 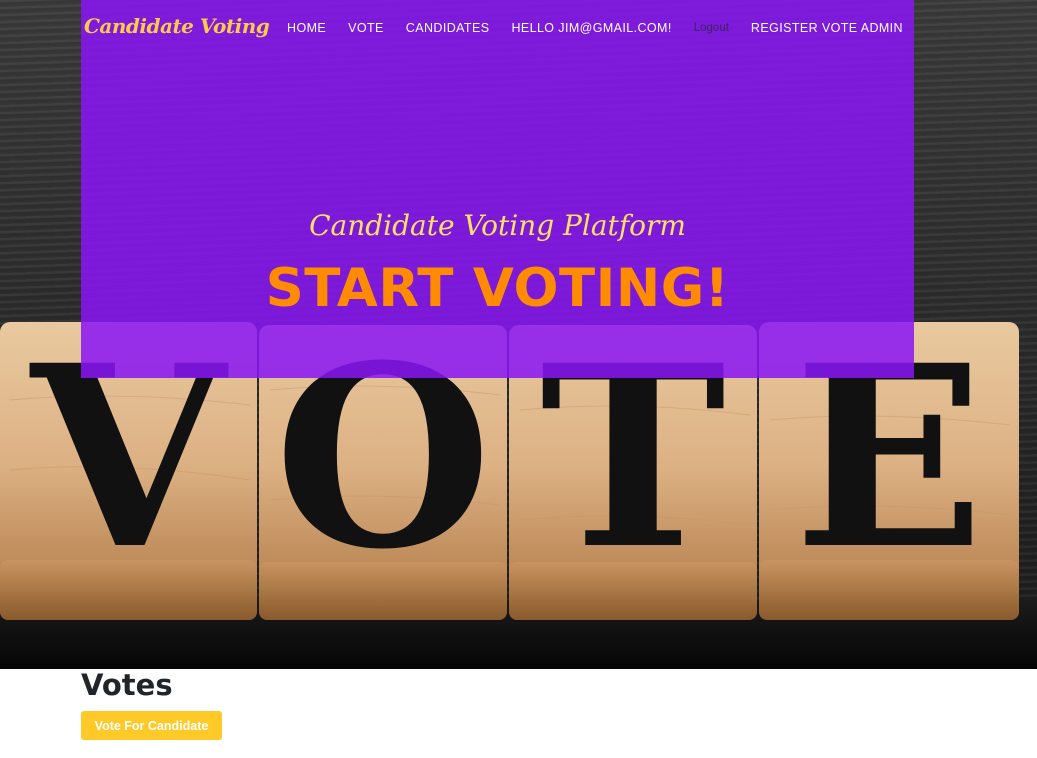 What do you see at coordinates (177, 26) in the screenshot?
I see `brand-logo: Candidate Voting` at bounding box center [177, 26].